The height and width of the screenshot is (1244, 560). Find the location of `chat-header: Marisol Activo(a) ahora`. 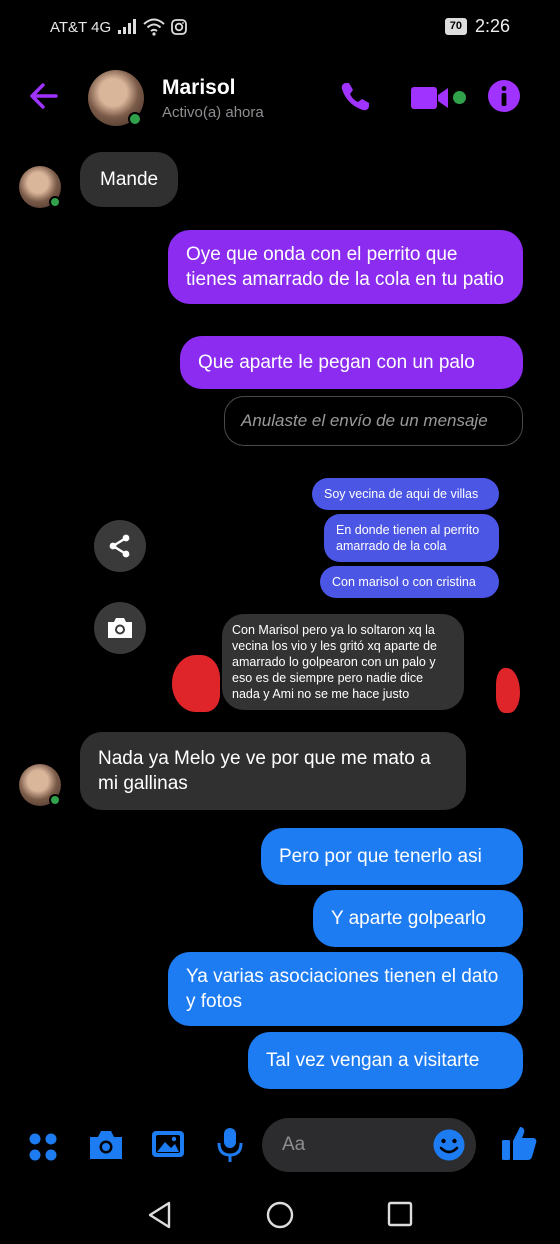

chat-header: Marisol Activo(a) ahora is located at coordinates (280, 98).